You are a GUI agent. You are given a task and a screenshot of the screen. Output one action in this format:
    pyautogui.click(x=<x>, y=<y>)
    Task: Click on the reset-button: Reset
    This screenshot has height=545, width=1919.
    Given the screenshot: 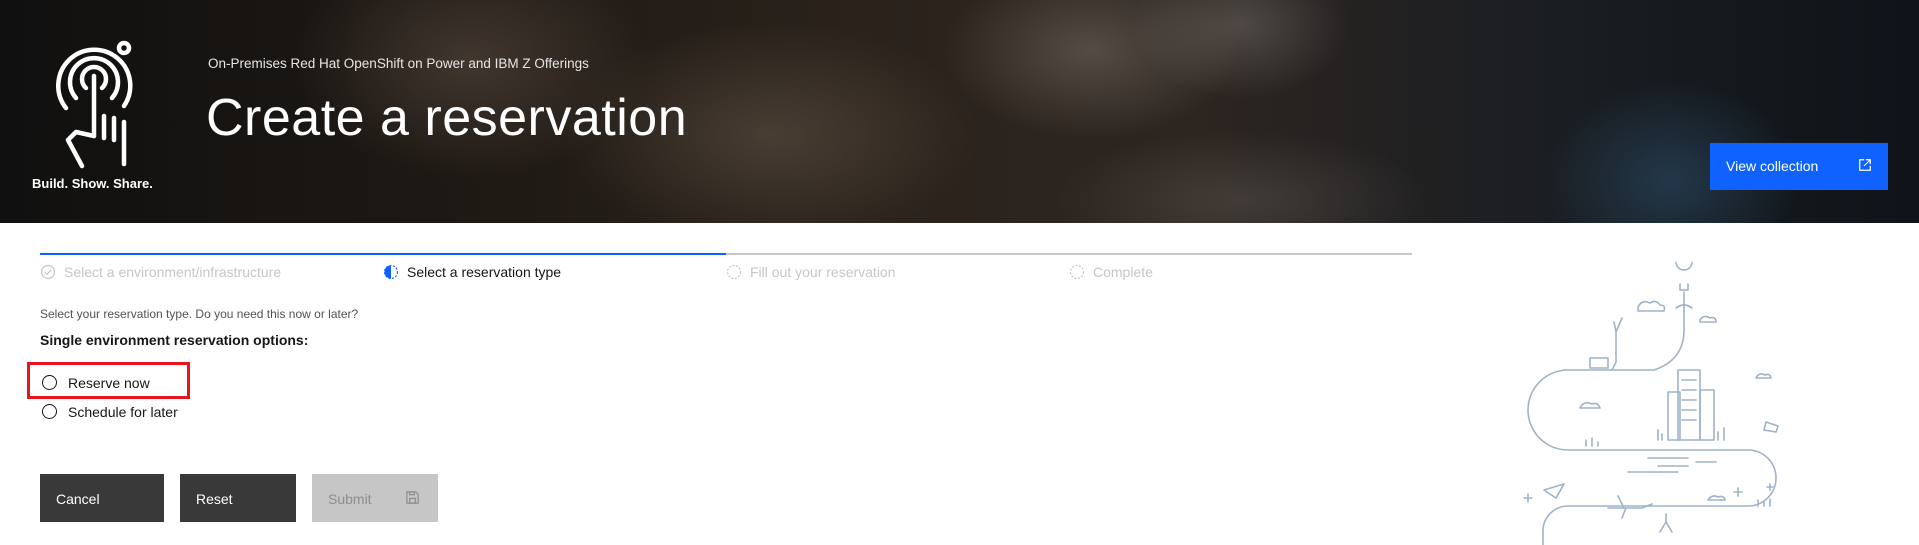 What is the action you would take?
    pyautogui.click(x=238, y=498)
    